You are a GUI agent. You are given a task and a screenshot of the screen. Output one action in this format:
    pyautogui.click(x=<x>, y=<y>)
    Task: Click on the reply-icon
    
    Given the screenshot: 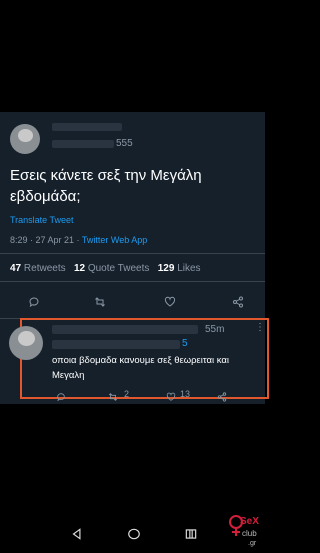 What is the action you would take?
    pyautogui.click(x=34, y=301)
    